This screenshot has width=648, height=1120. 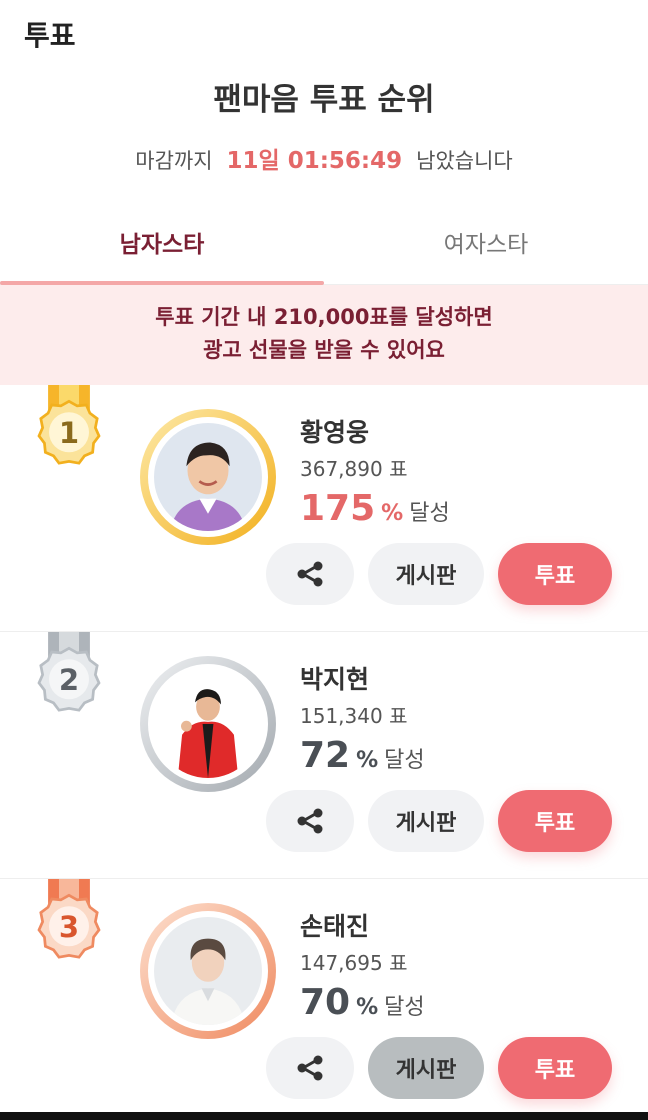 I want to click on countdown-time: 11일 01:56:49, so click(x=314, y=161).